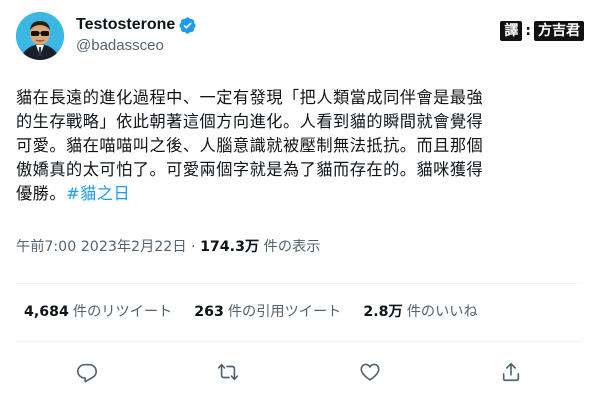 This screenshot has width=598, height=402. Describe the element at coordinates (284, 312) in the screenshot. I see `quotes-label: 件の引用ツイート` at that location.